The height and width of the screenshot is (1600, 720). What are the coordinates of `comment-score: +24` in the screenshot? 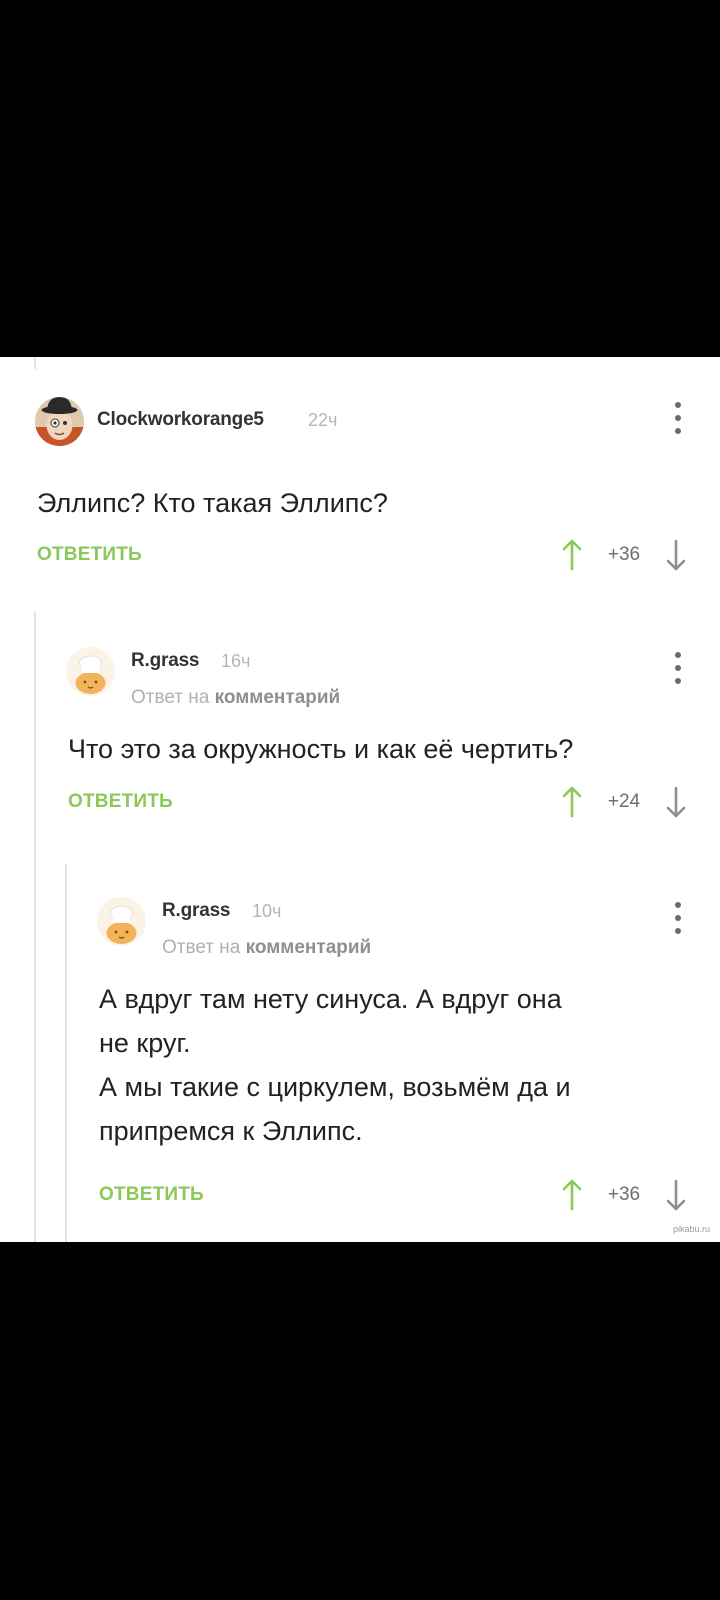 It's located at (624, 801).